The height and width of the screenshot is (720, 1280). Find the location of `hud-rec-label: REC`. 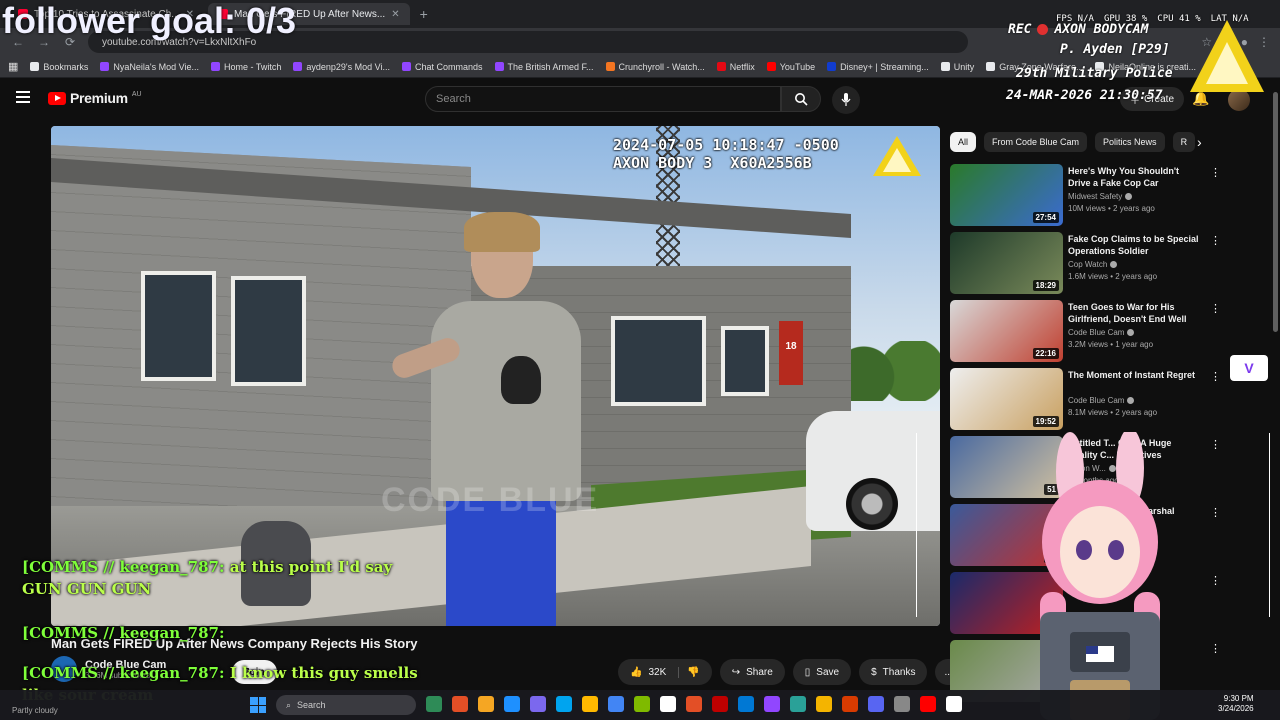

hud-rec-label: REC is located at coordinates (1020, 29).